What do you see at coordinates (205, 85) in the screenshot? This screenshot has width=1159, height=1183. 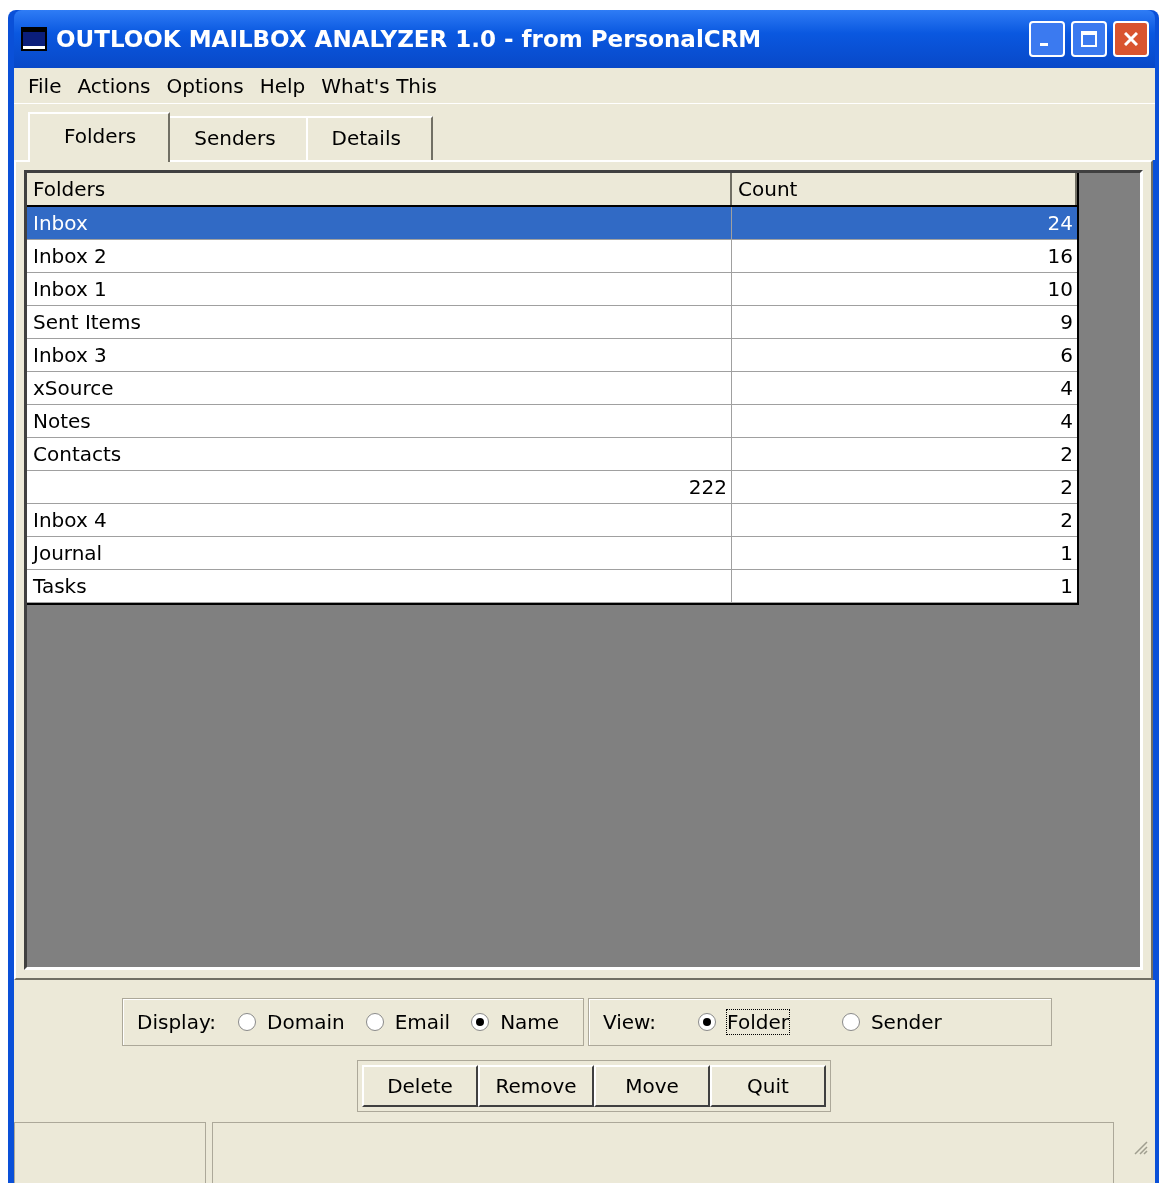 I see `menu-item: Options` at bounding box center [205, 85].